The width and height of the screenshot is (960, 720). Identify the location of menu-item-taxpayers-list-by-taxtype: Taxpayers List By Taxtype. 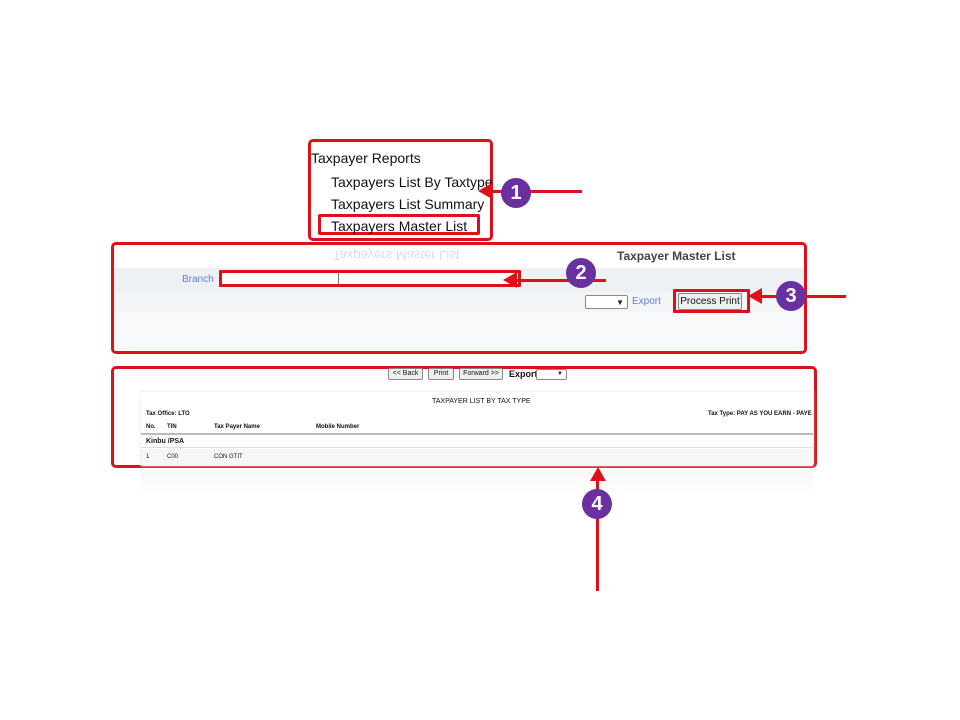
(412, 182).